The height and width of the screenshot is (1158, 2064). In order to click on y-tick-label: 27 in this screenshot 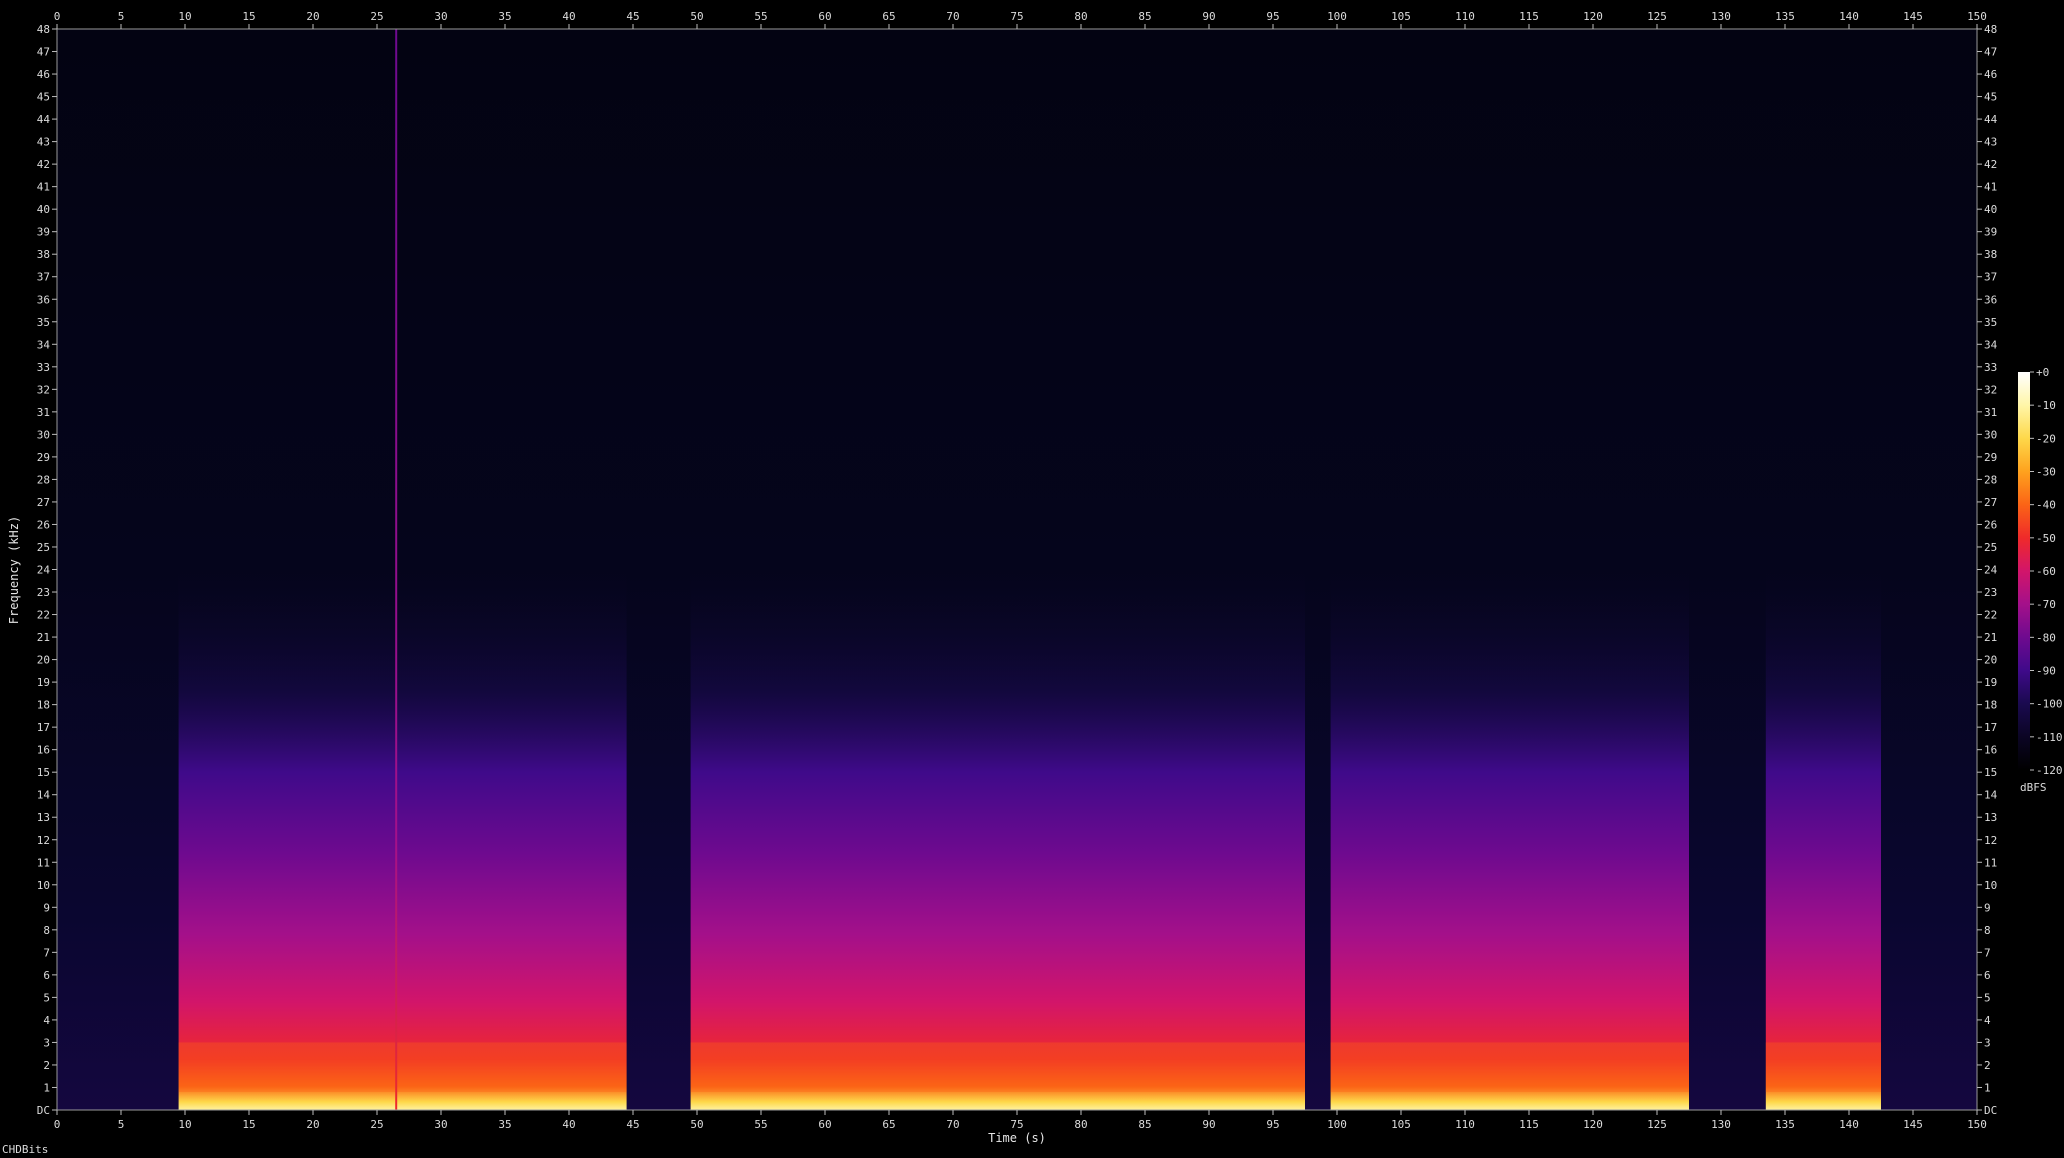, I will do `click(43, 502)`.